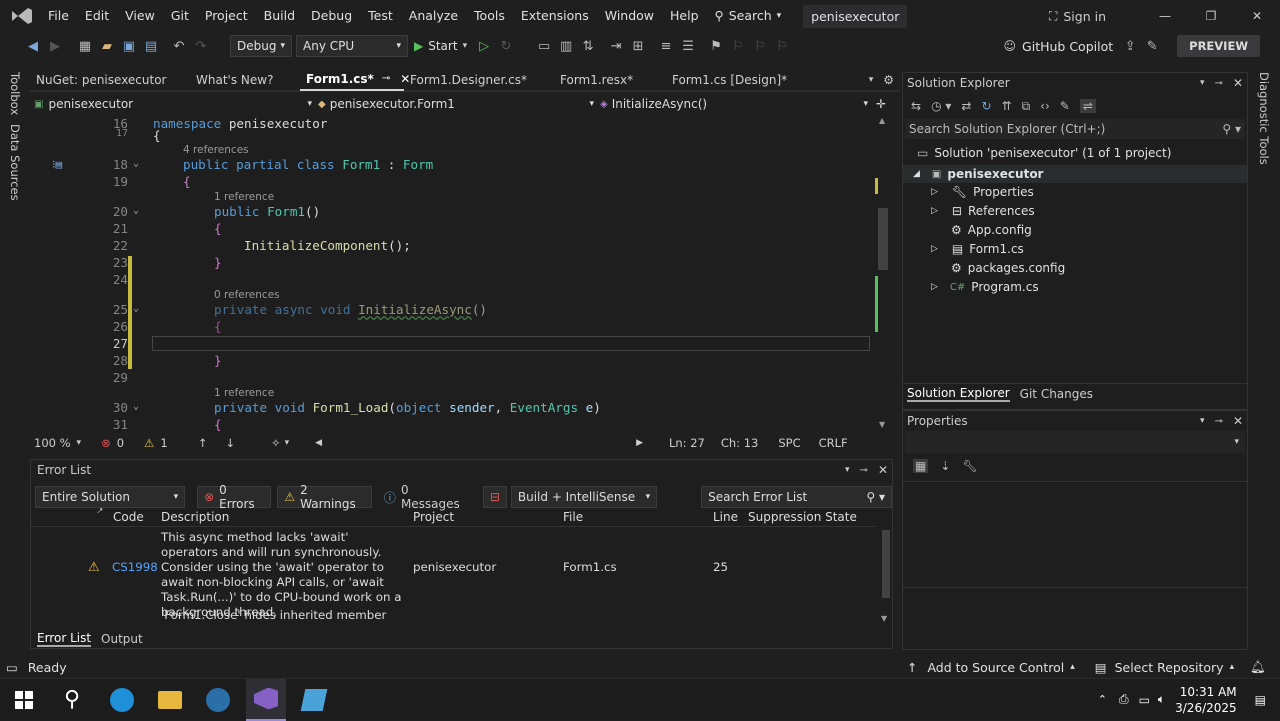  What do you see at coordinates (1169, 667) in the screenshot?
I see `select-repository-button: Select Repository` at bounding box center [1169, 667].